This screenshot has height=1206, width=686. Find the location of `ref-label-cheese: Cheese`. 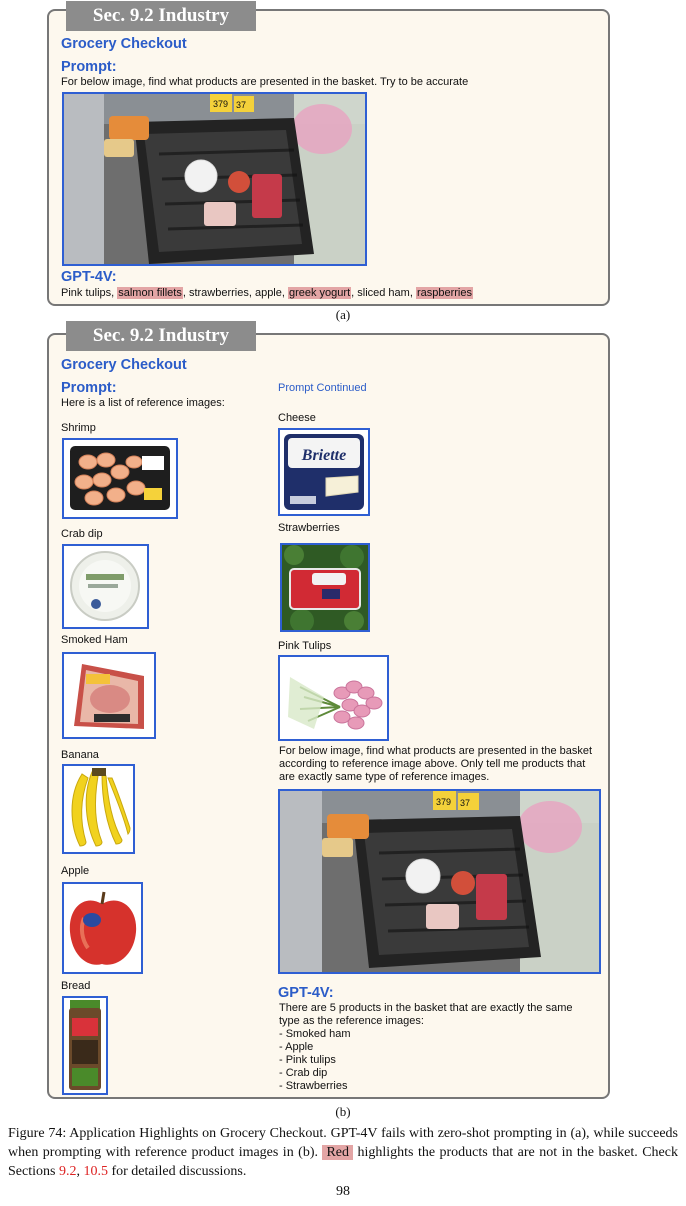

ref-label-cheese: Cheese is located at coordinates (297, 418).